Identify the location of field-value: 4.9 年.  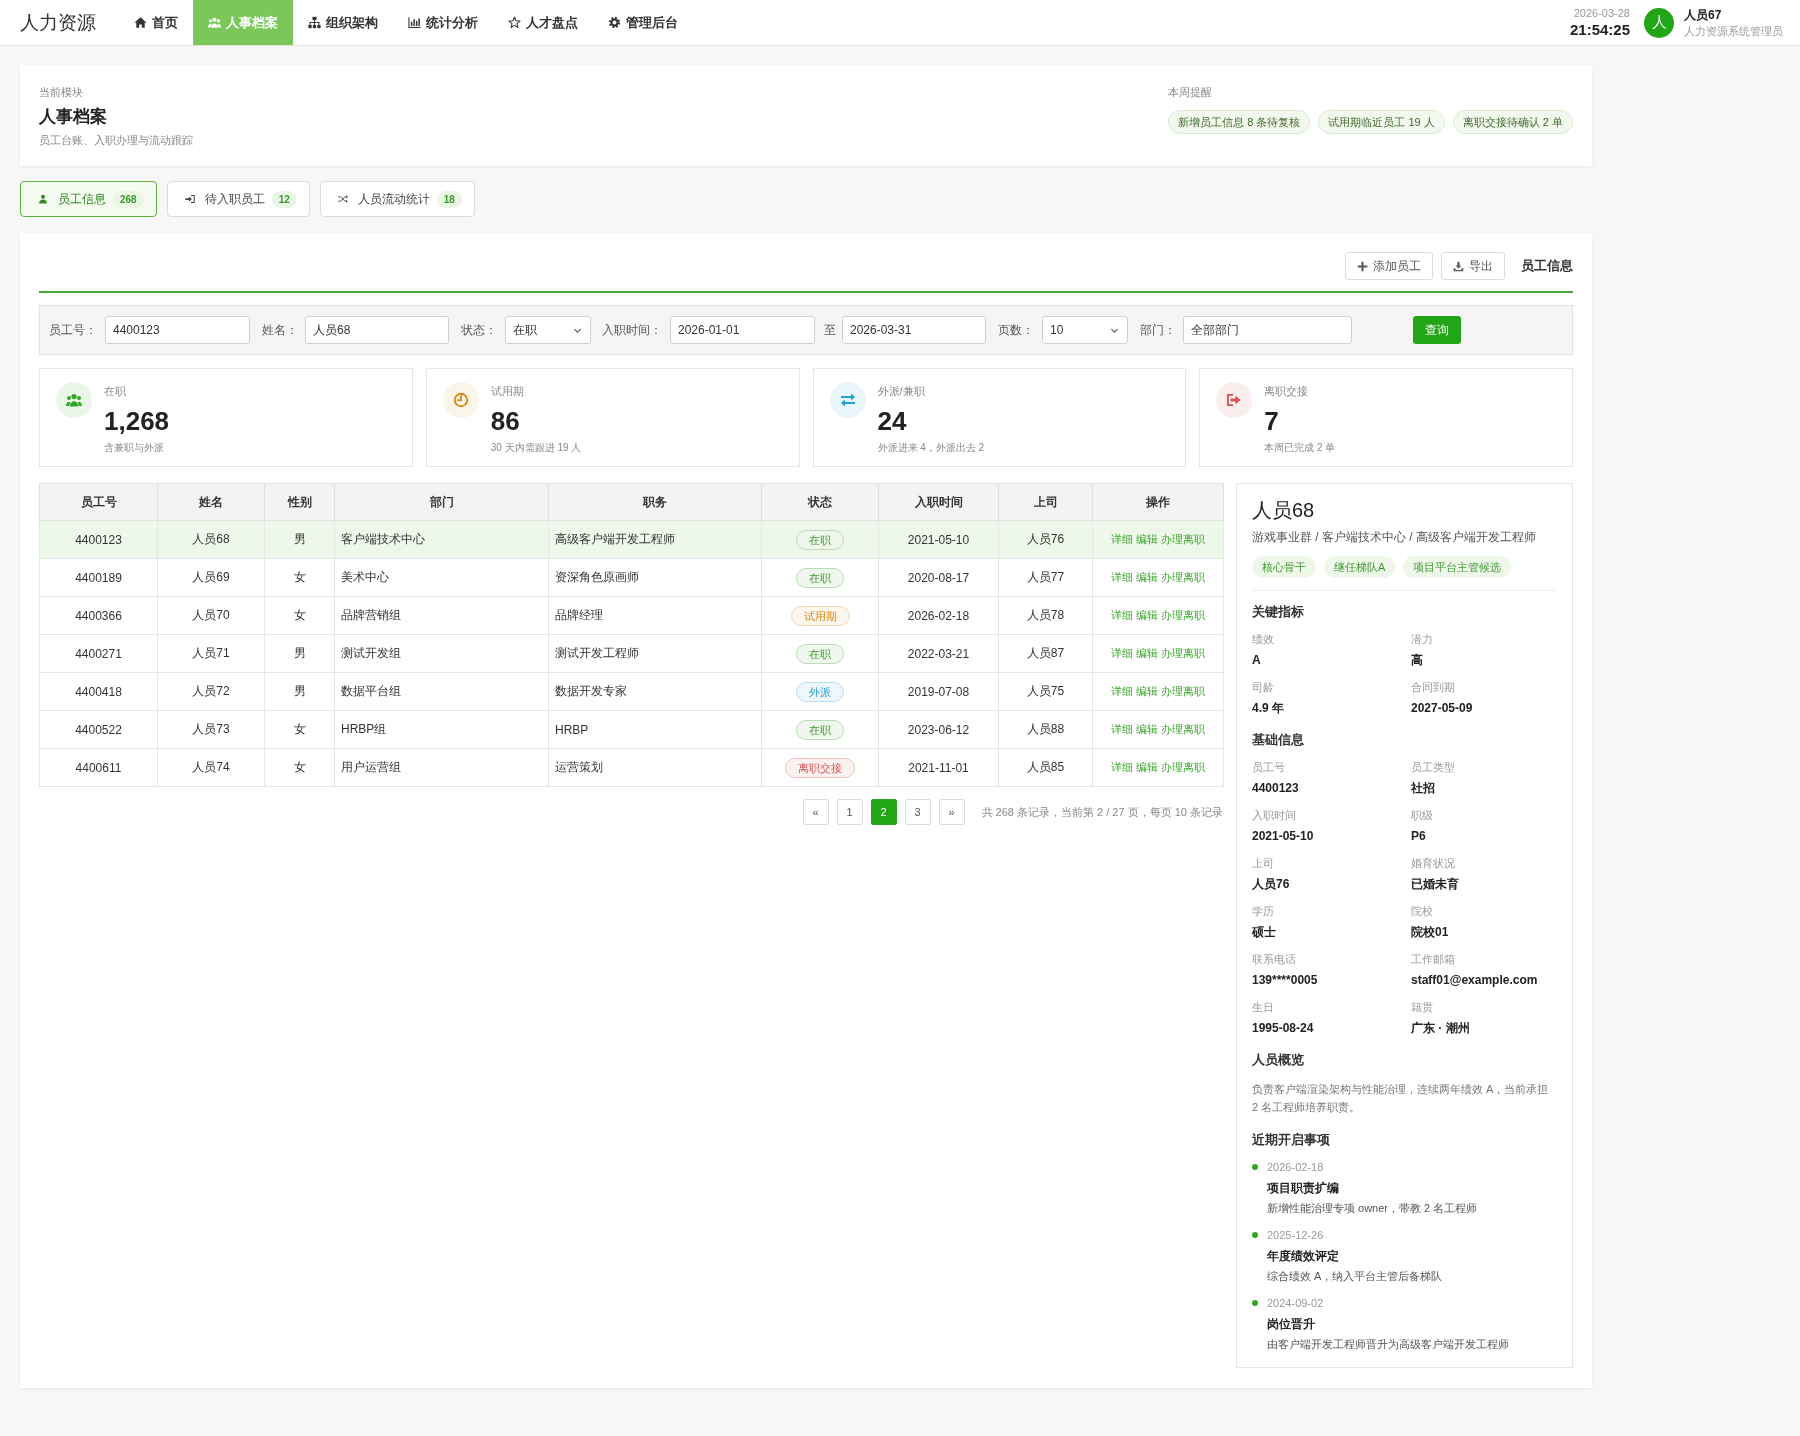
(1268, 708).